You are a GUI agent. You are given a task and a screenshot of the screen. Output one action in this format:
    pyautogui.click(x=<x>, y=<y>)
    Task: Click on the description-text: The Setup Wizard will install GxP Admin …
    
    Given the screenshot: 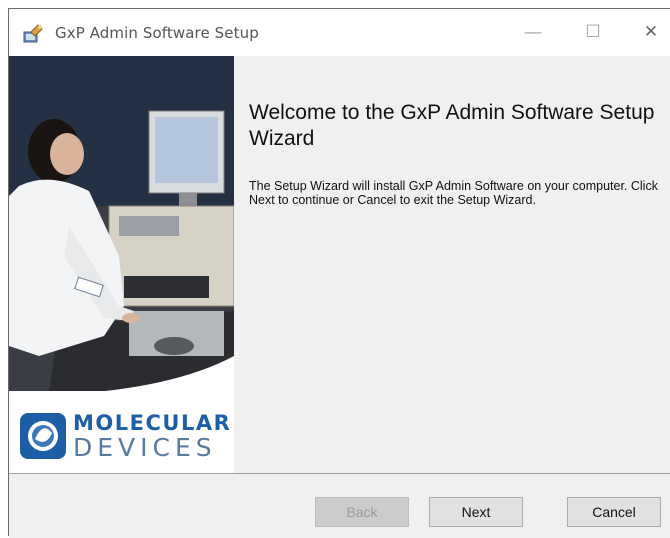 What is the action you would take?
    pyautogui.click(x=453, y=193)
    